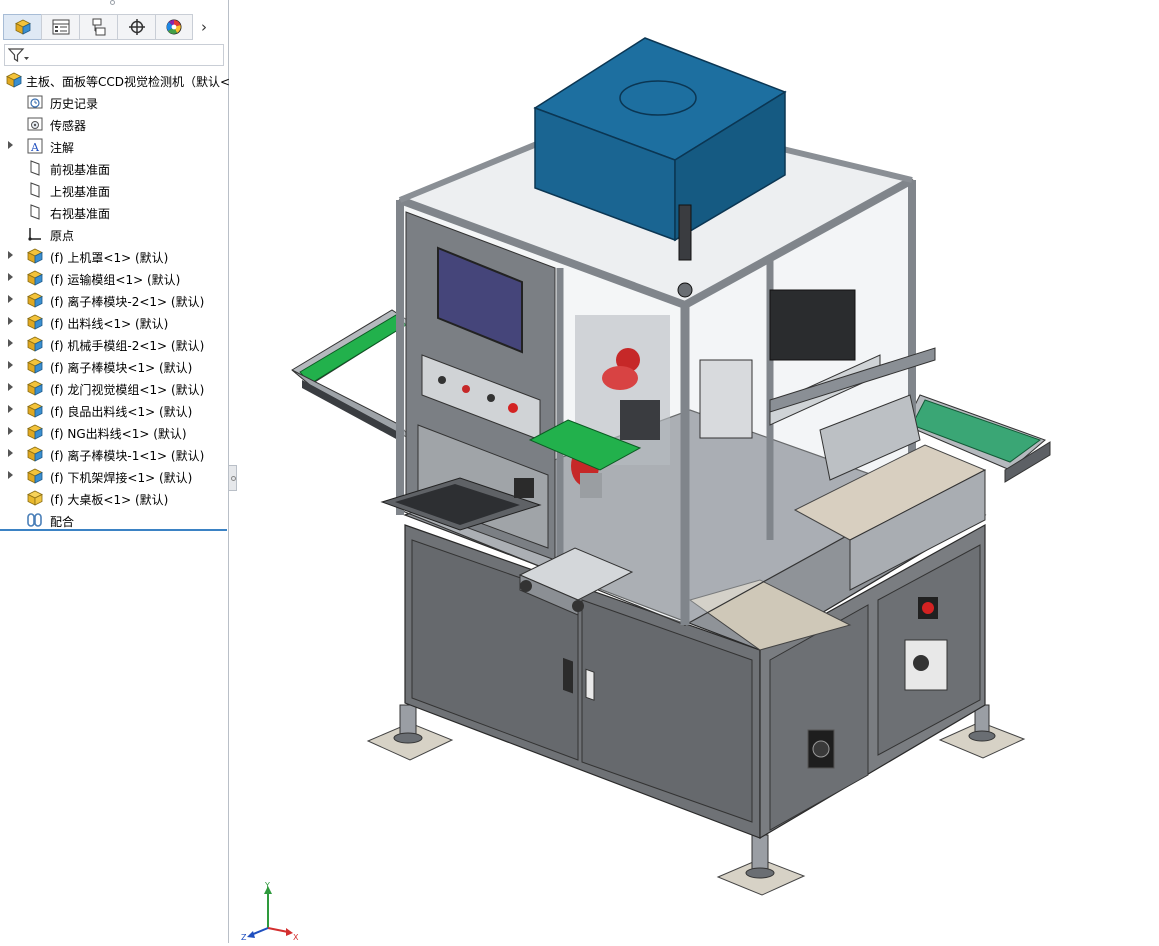 This screenshot has height=946, width=1159. What do you see at coordinates (62, 148) in the screenshot?
I see `tree-item-label: 注解` at bounding box center [62, 148].